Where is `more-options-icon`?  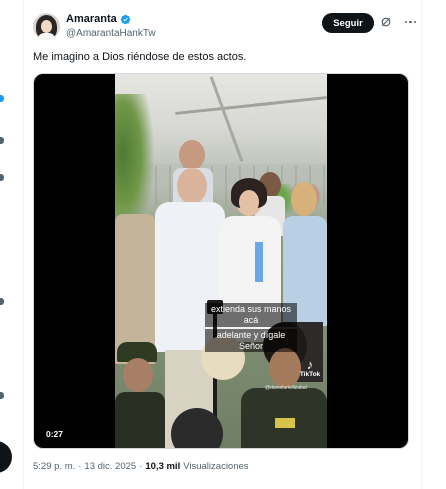
more-options-icon is located at coordinates (411, 22).